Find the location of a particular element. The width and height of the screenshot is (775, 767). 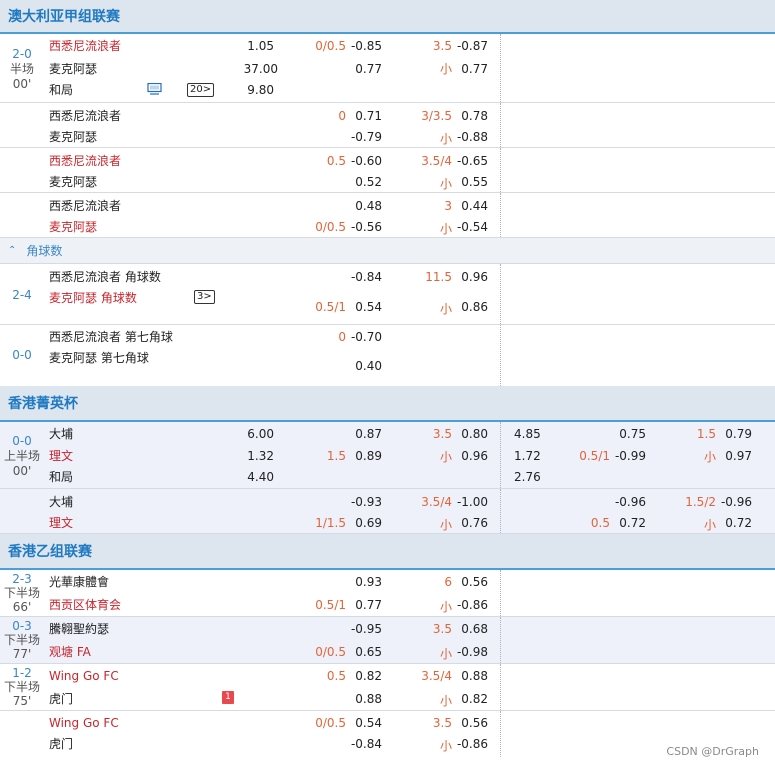

away-team: 麦克阿瑟 角球数 is located at coordinates (93, 298).